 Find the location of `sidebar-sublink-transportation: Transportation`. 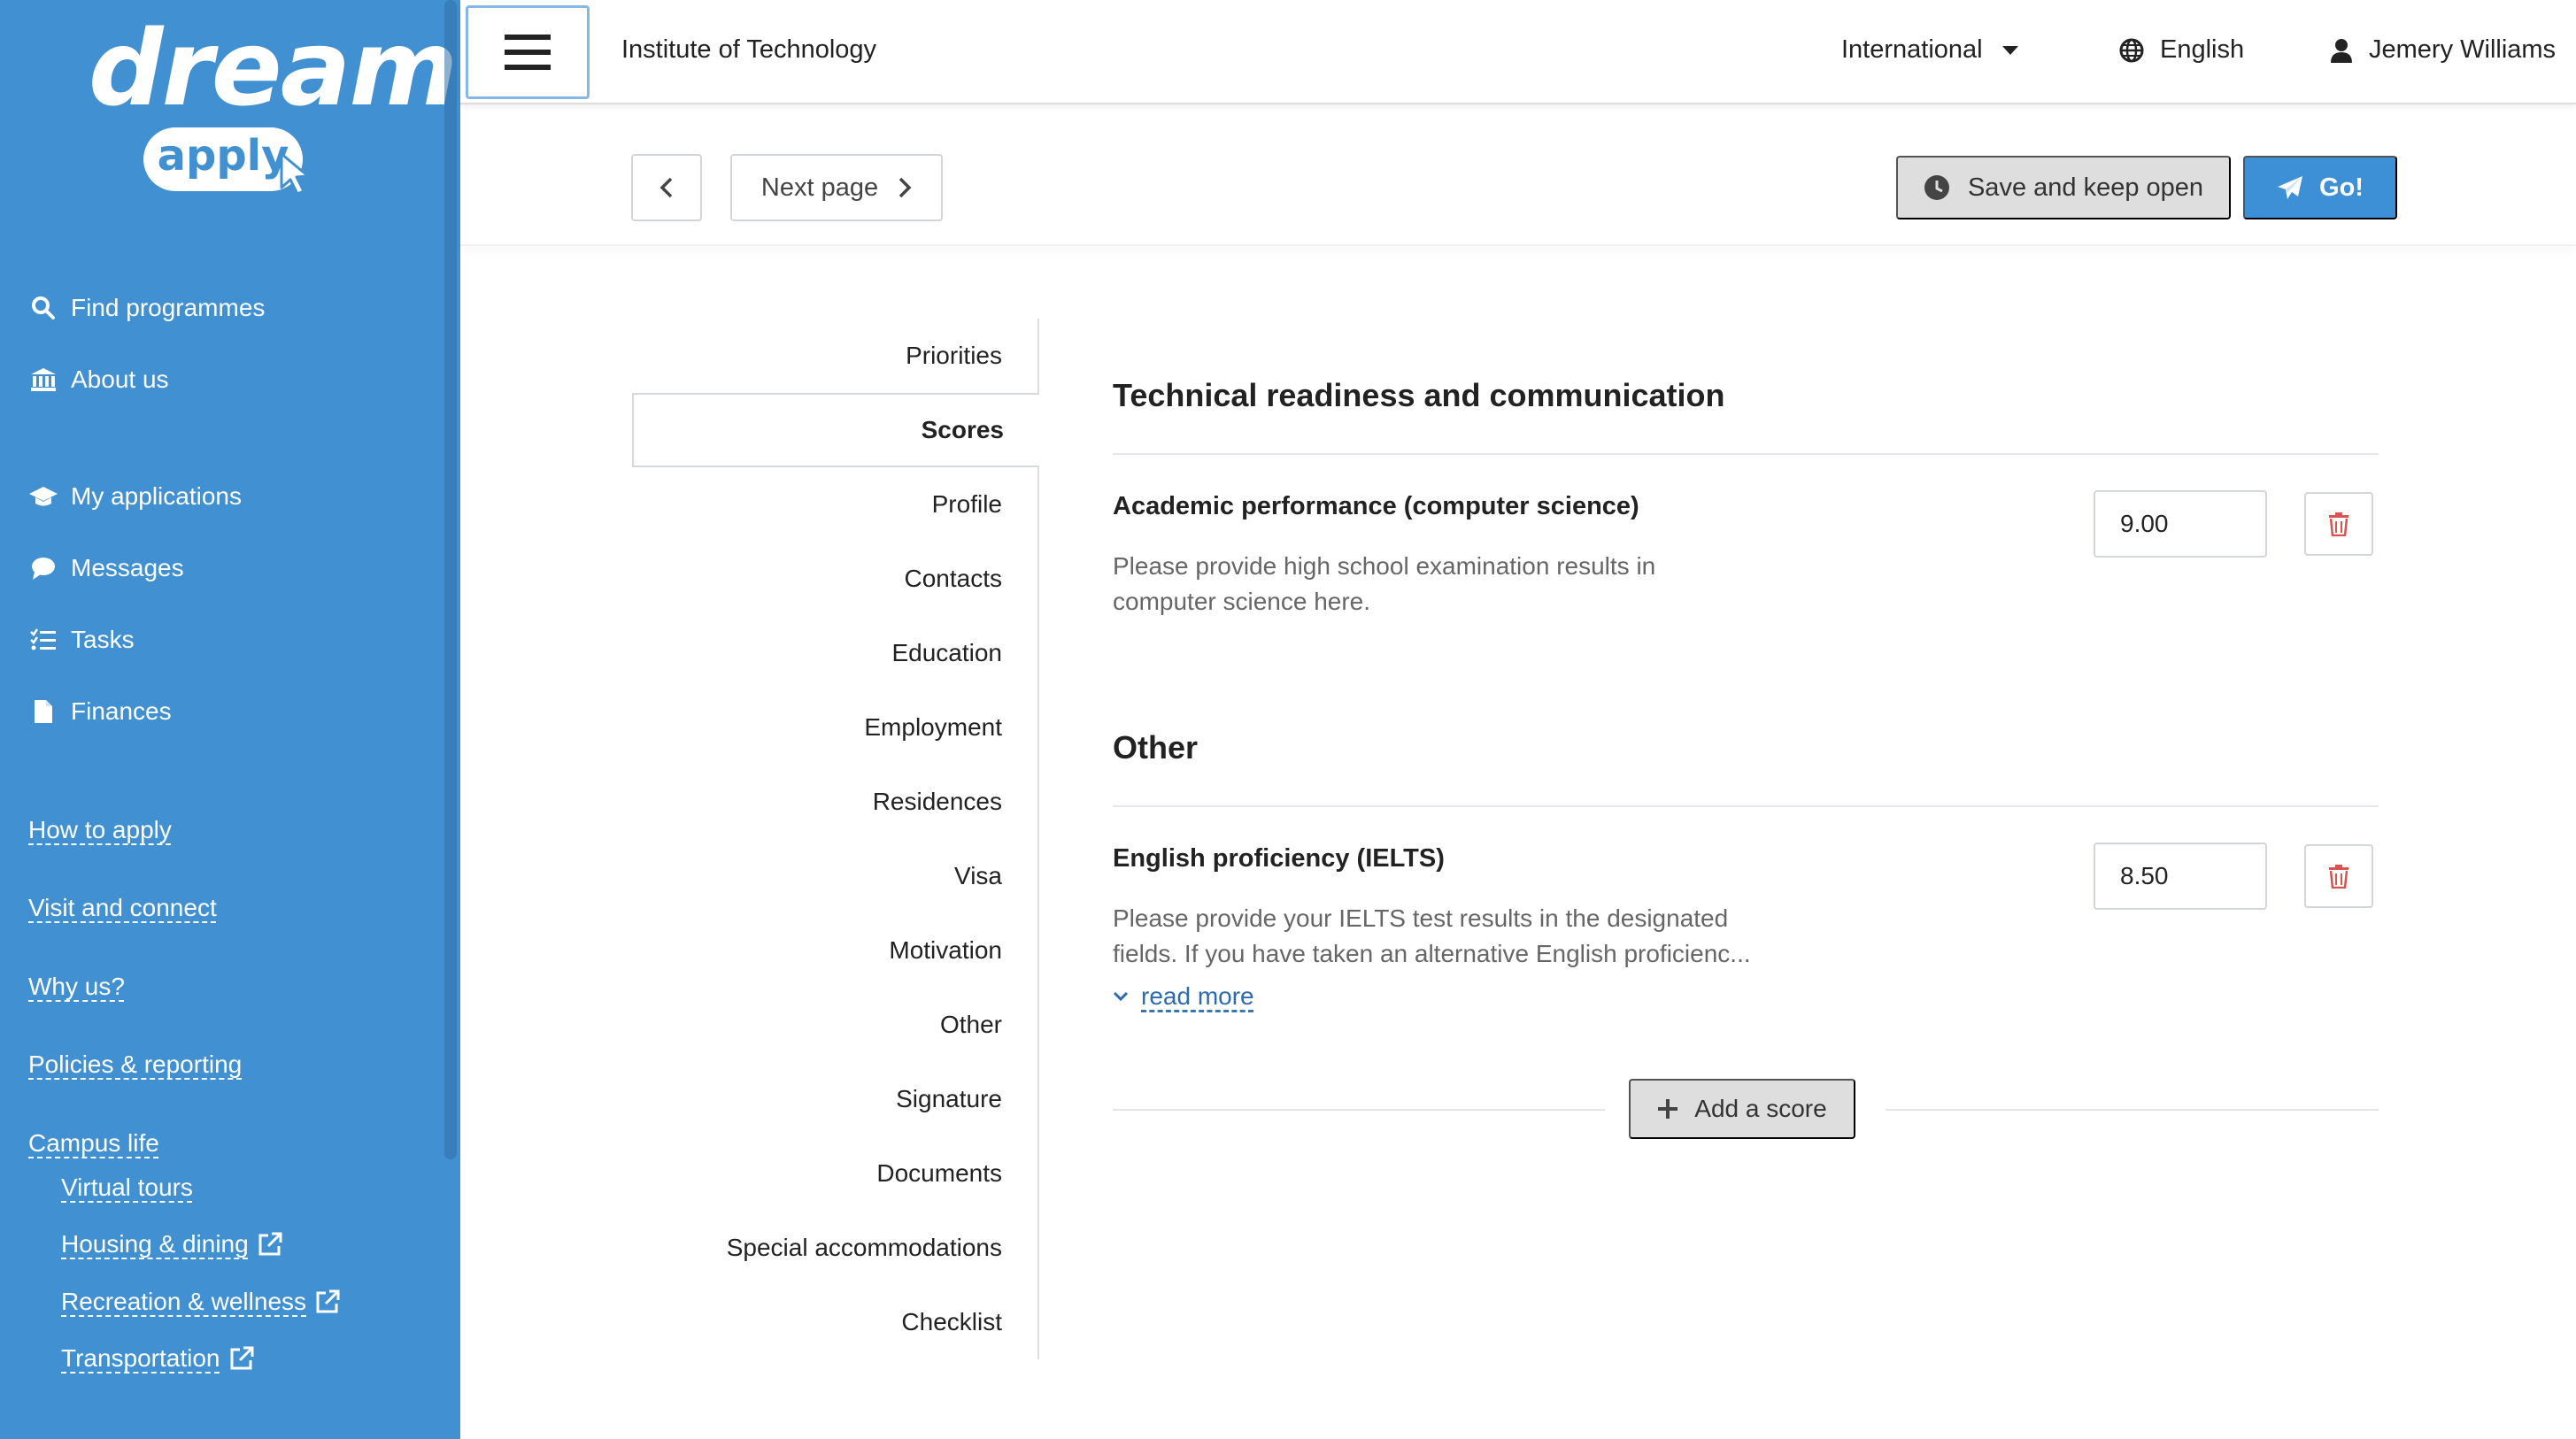

sidebar-sublink-transportation: Transportation is located at coordinates (157, 1358).